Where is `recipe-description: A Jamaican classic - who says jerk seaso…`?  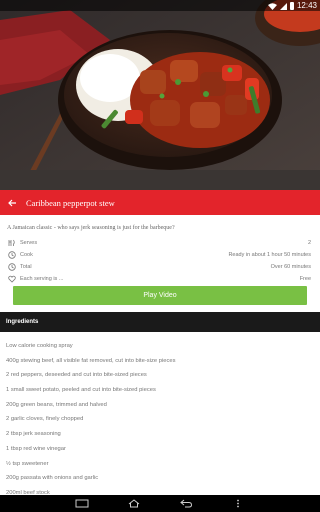 recipe-description: A Jamaican classic - who says jerk seaso… is located at coordinates (91, 228).